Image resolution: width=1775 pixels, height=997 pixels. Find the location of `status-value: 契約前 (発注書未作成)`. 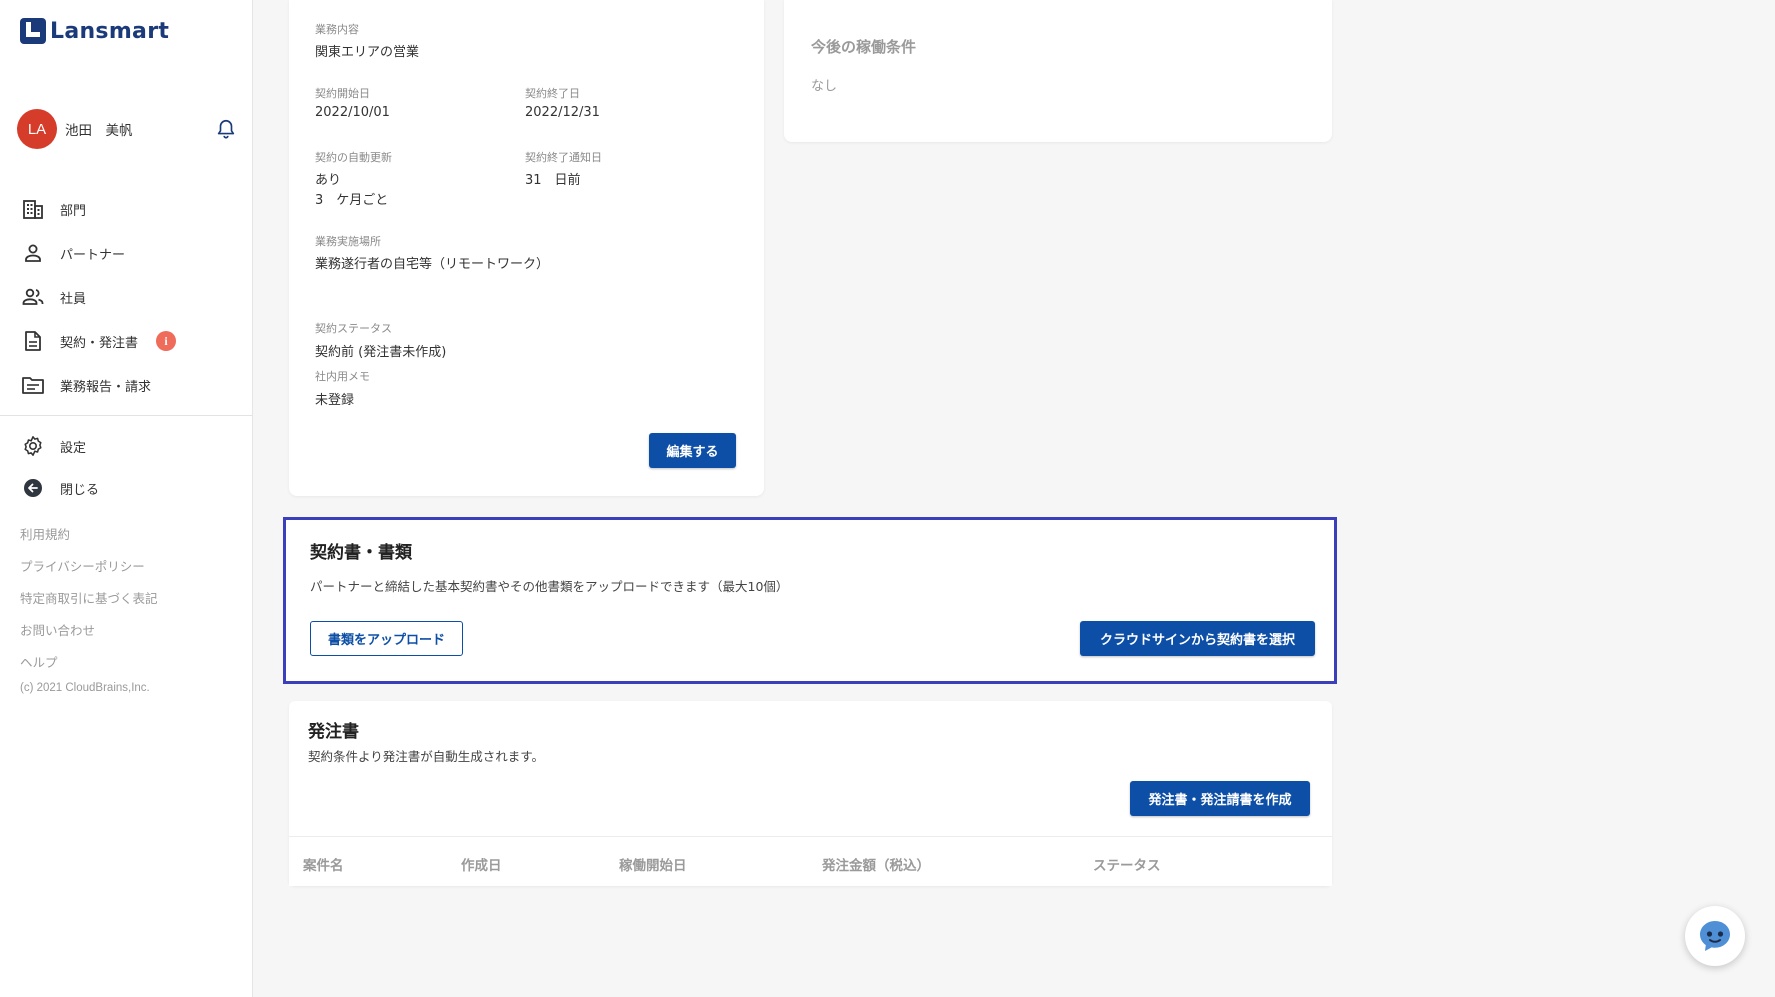

status-value: 契約前 (発注書未作成) is located at coordinates (381, 352).